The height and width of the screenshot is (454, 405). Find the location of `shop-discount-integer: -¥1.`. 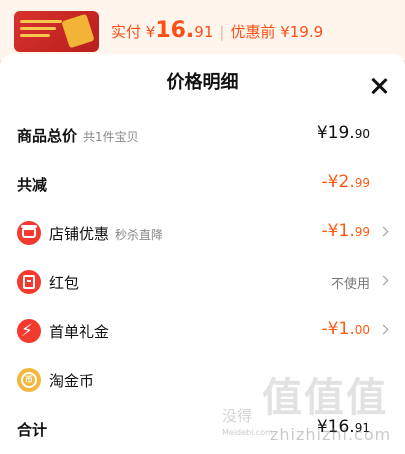

shop-discount-integer: -¥1. is located at coordinates (338, 231).